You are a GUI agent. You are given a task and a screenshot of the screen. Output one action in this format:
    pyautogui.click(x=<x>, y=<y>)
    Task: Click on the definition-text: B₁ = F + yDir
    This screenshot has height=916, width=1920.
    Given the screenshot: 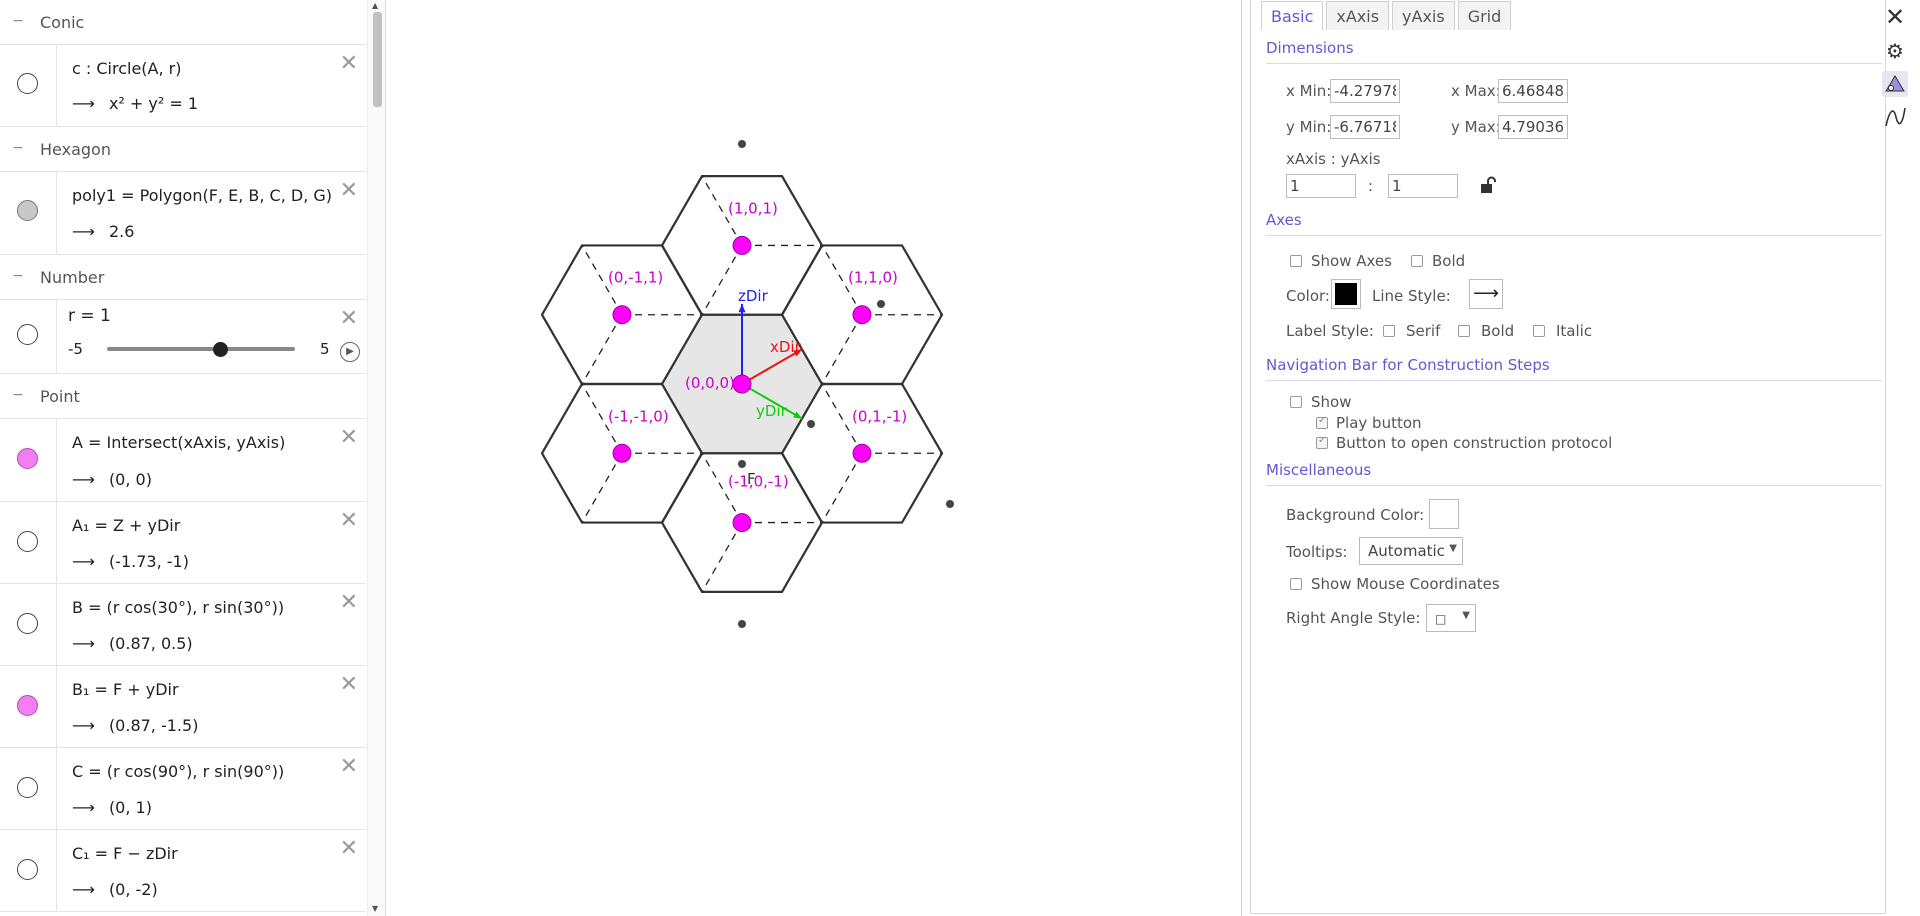 What is the action you would take?
    pyautogui.click(x=125, y=689)
    